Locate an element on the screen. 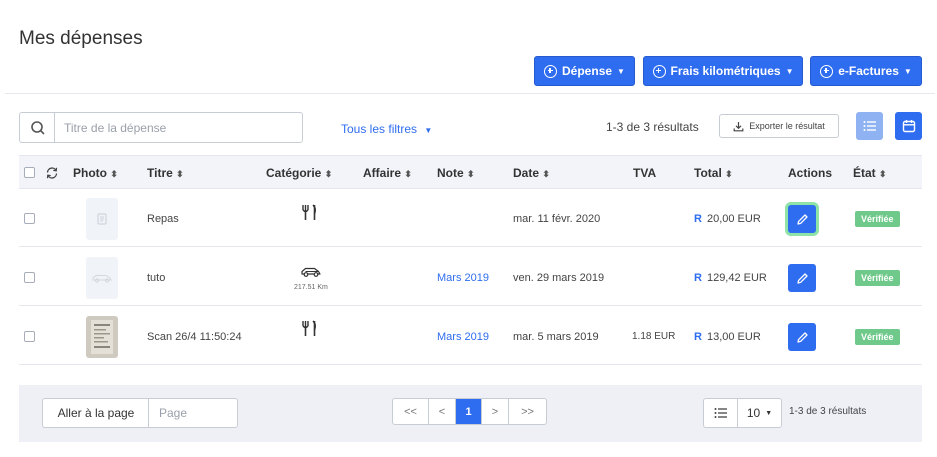 The image size is (937, 457). page-1-button: 1 is located at coordinates (469, 411).